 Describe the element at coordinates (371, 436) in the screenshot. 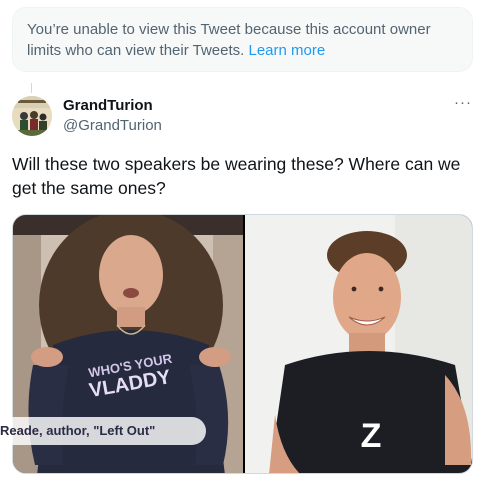

I see `shirt-letter: Z` at that location.